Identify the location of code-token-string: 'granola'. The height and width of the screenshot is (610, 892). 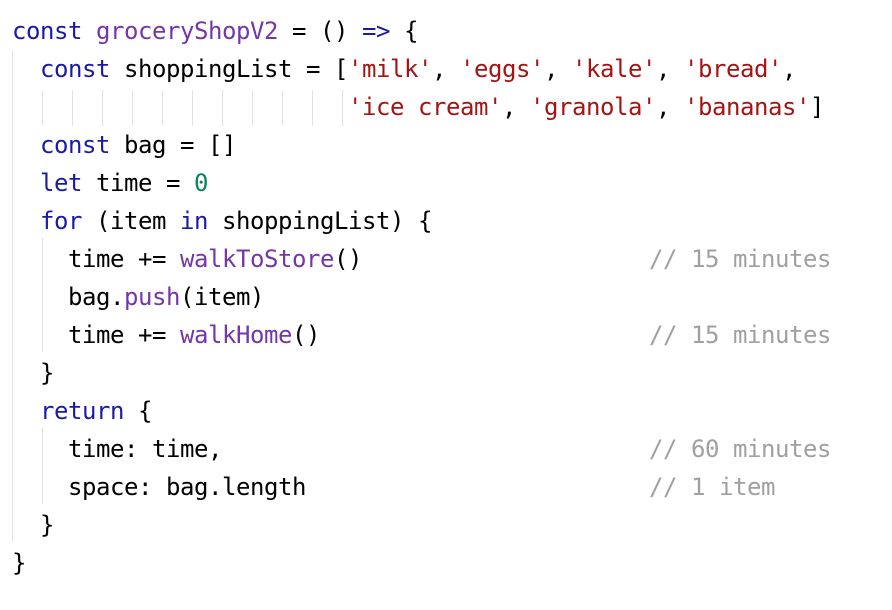
(592, 107).